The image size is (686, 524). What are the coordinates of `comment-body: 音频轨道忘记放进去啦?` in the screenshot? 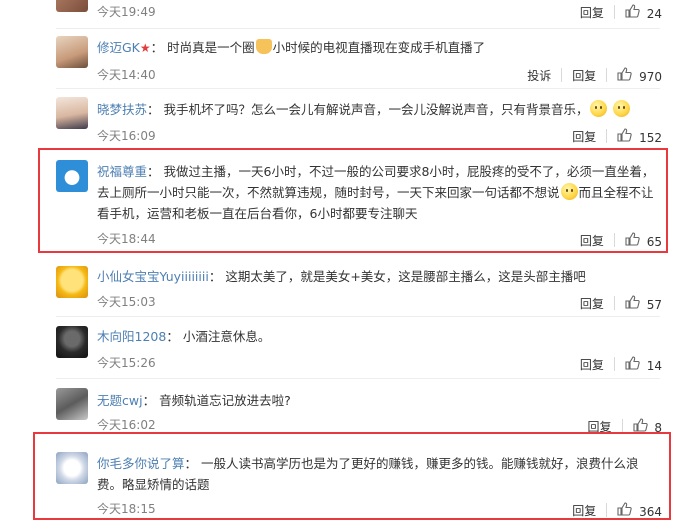 It's located at (225, 400).